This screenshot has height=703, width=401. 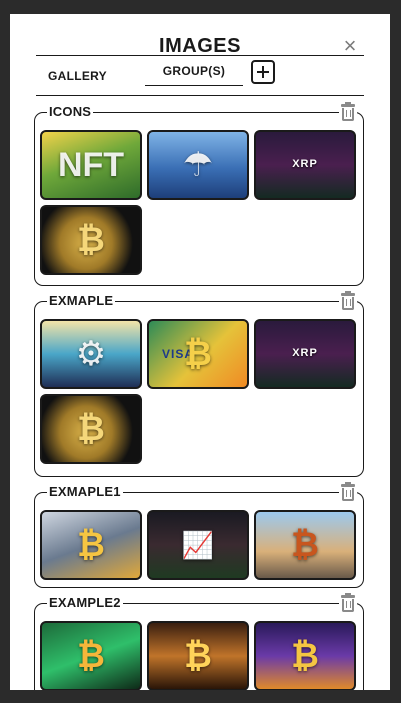 I want to click on image-thumbnail: ⚙, so click(x=91, y=354).